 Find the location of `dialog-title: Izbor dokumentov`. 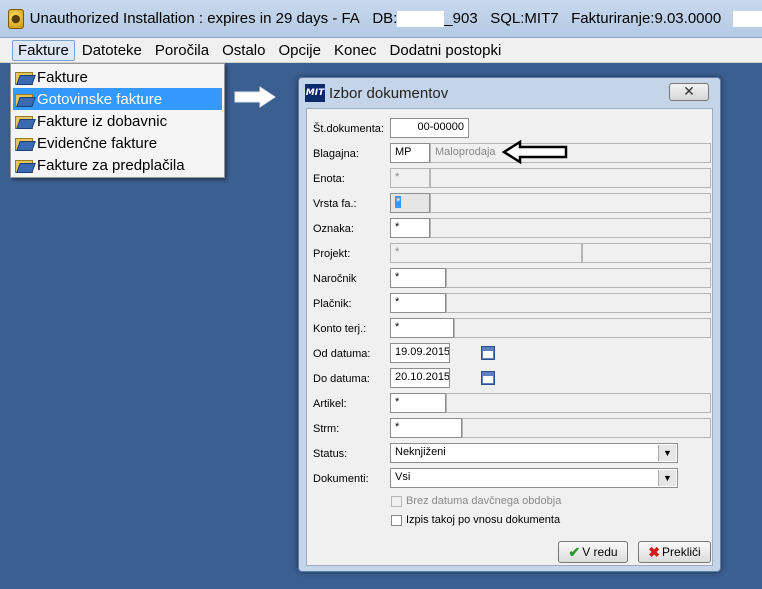

dialog-title: Izbor dokumentov is located at coordinates (389, 93).